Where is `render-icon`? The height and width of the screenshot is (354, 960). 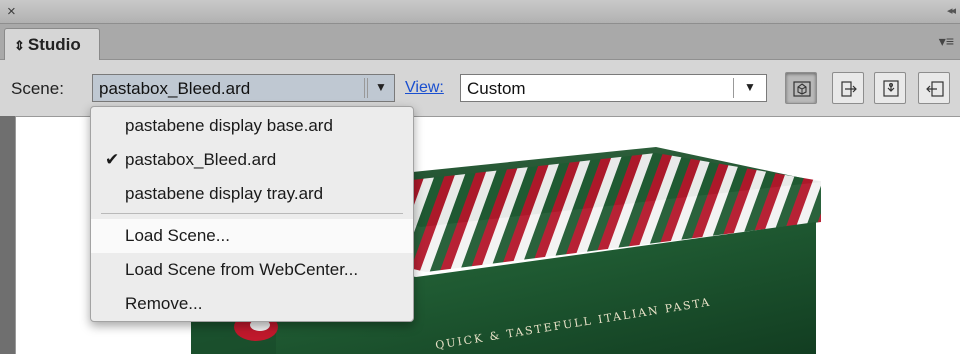
render-icon is located at coordinates (891, 88).